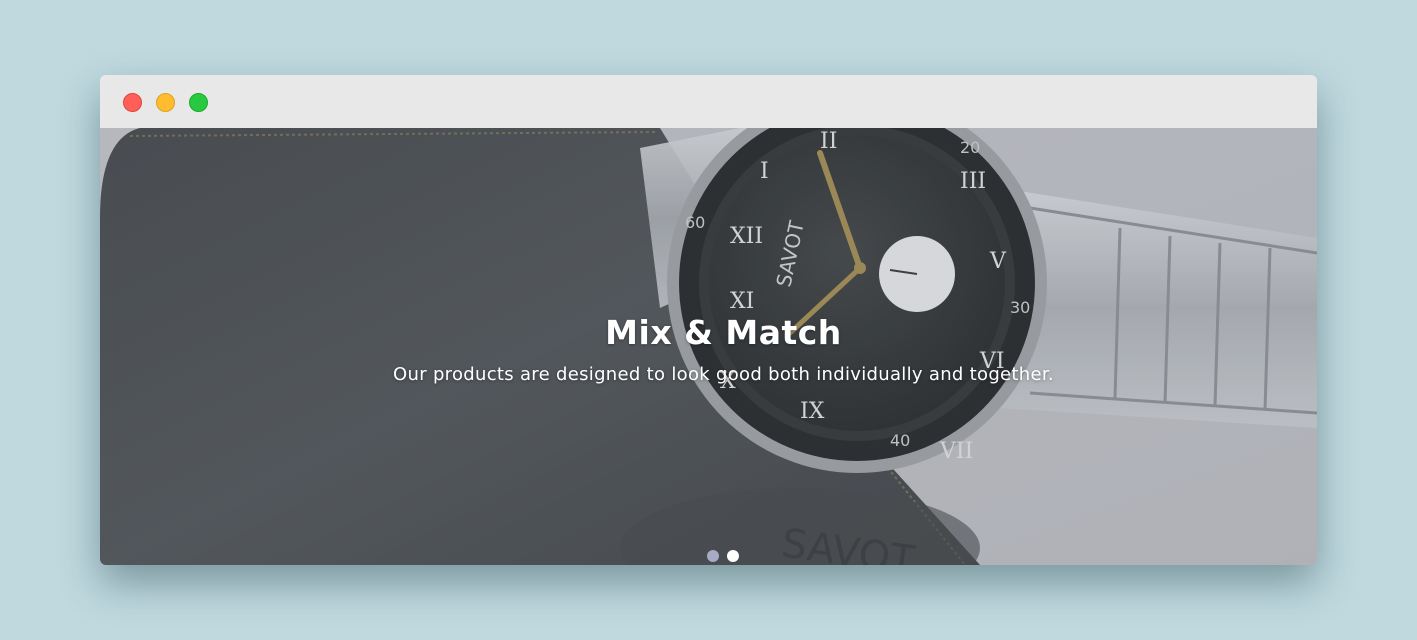 This screenshot has height=640, width=1417. Describe the element at coordinates (723, 332) in the screenshot. I see `hero-title: Mix & Match` at that location.